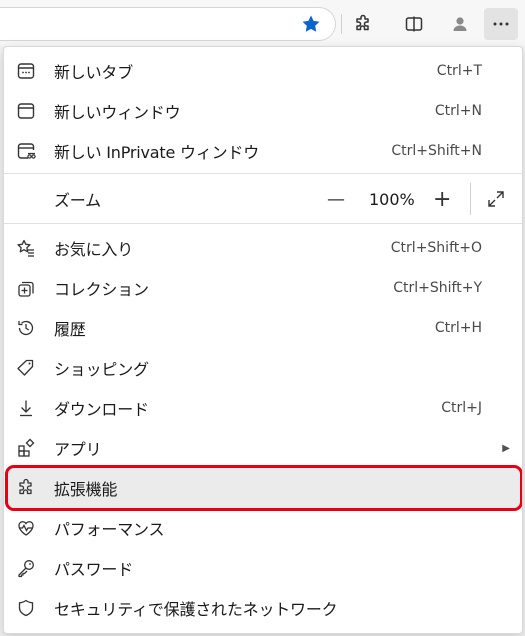 The height and width of the screenshot is (636, 525). I want to click on collections-icon, so click(26, 288).